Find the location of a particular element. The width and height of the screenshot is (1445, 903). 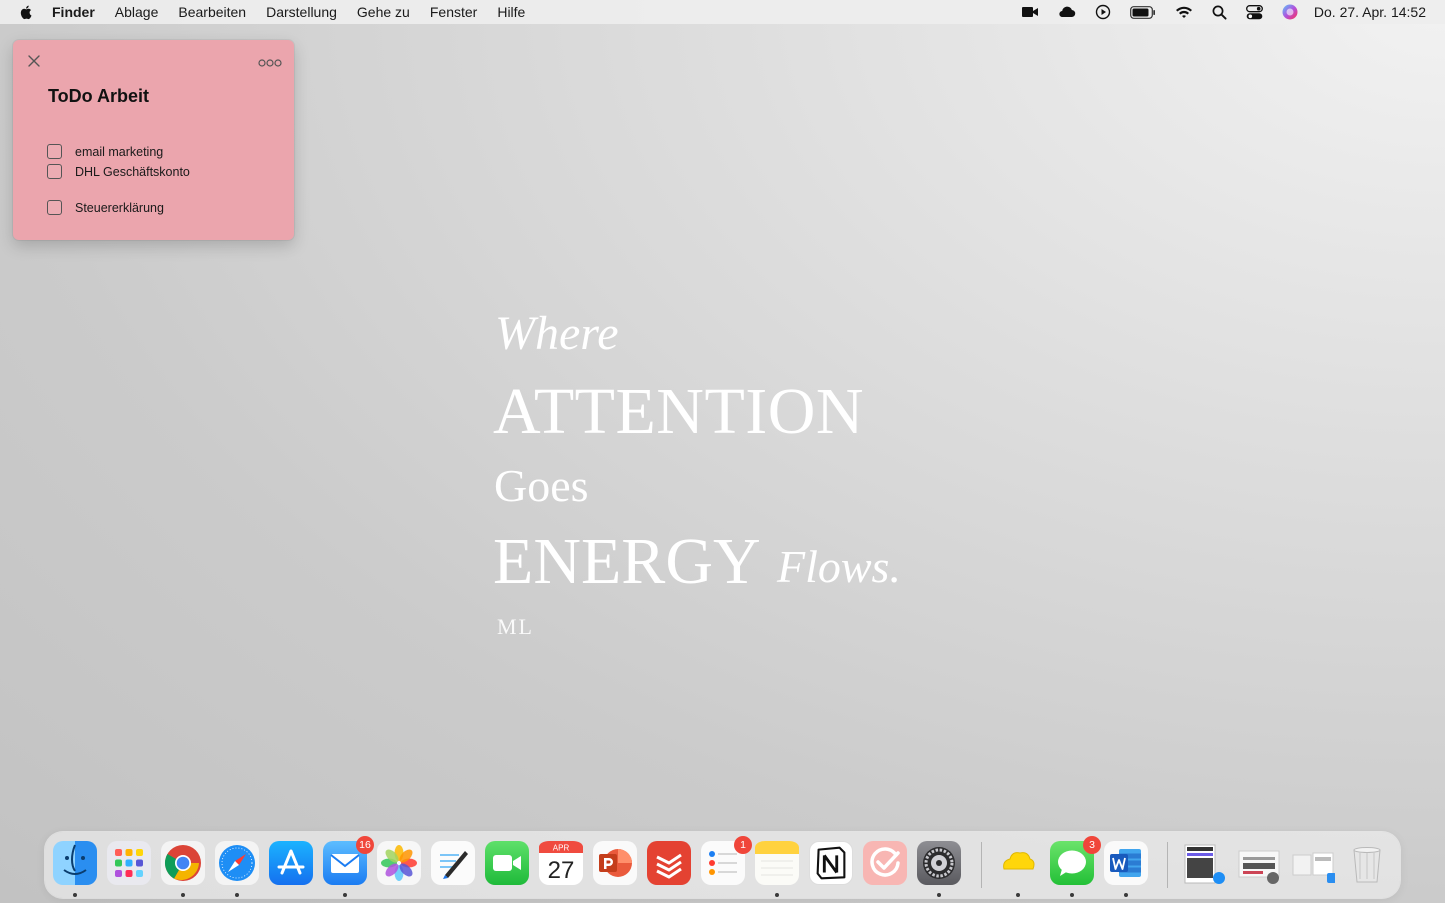

dock-app-system-settings is located at coordinates (939, 869).